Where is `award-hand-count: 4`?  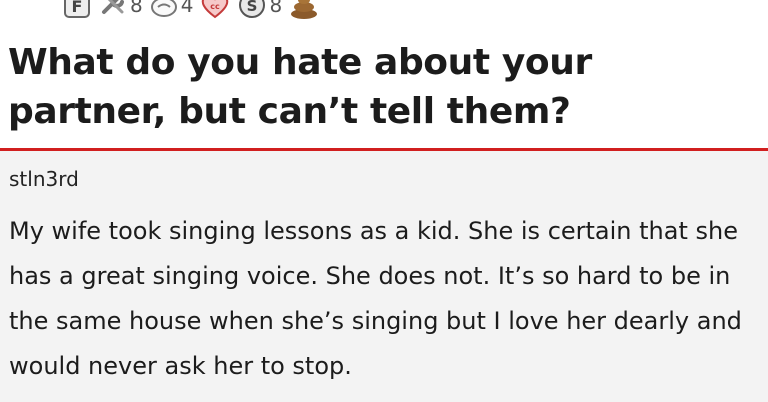 award-hand-count: 4 is located at coordinates (187, 8).